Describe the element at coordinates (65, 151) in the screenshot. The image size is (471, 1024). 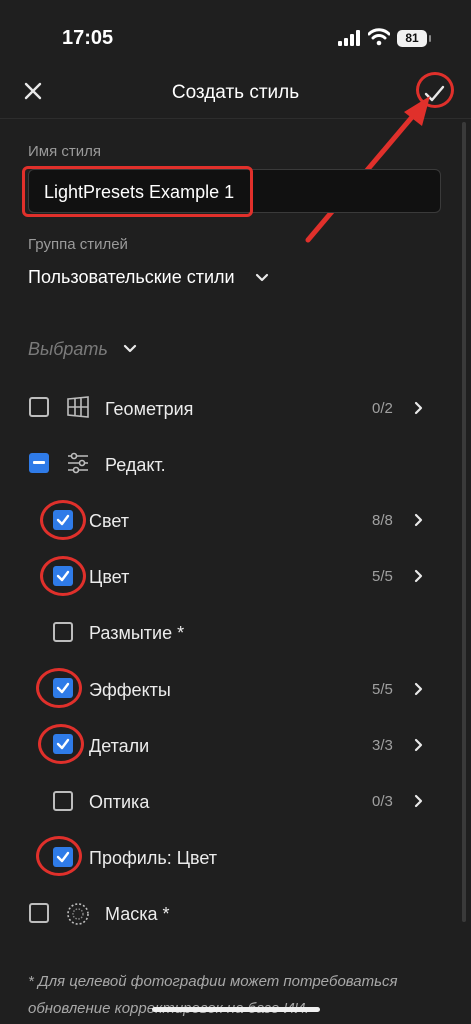
I see `style-name-label: Имя стиля` at that location.